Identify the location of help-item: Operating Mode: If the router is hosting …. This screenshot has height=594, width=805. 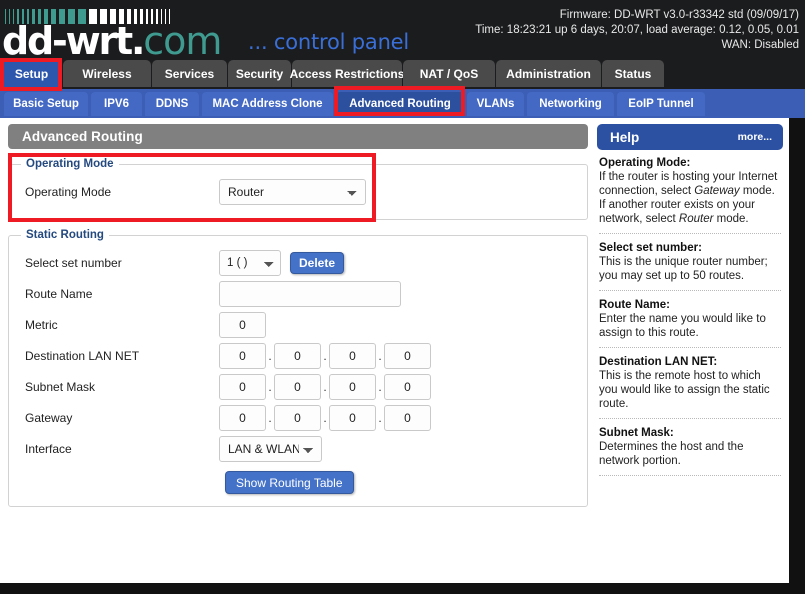
(690, 195).